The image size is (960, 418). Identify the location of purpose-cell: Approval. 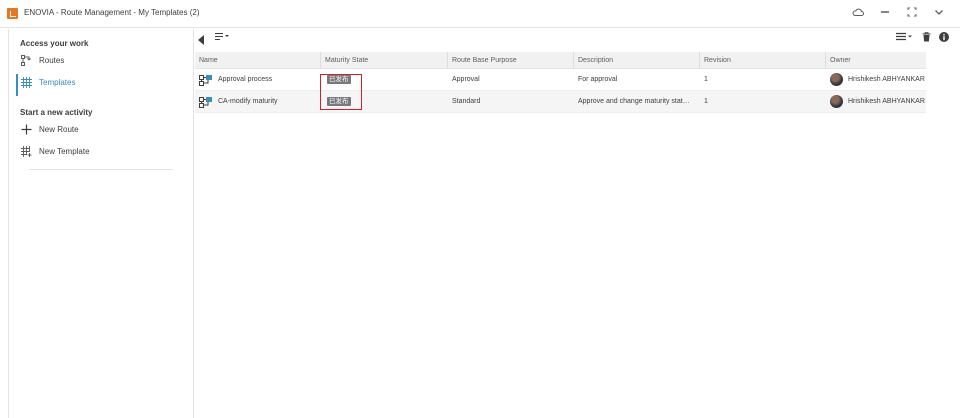
(466, 79).